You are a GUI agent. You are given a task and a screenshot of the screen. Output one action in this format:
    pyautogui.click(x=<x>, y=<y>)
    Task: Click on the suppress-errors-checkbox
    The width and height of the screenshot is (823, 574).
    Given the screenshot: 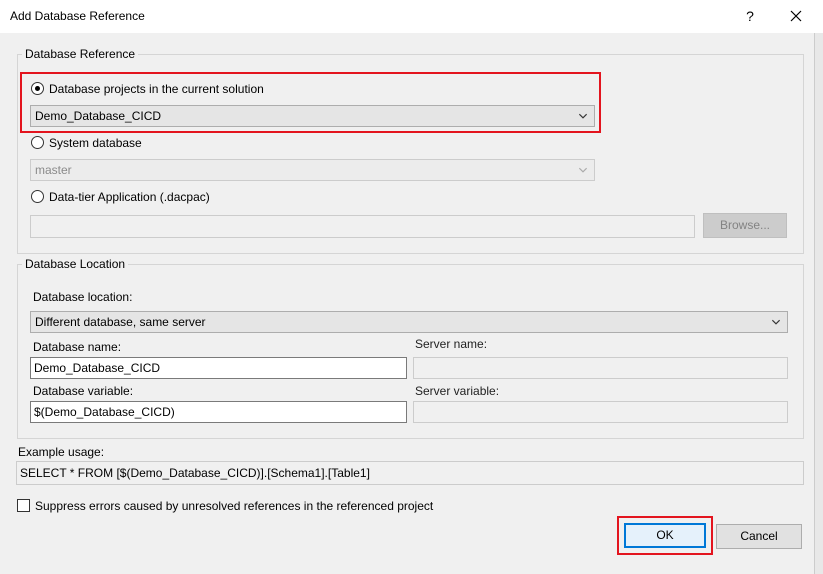 What is the action you would take?
    pyautogui.click(x=23, y=505)
    